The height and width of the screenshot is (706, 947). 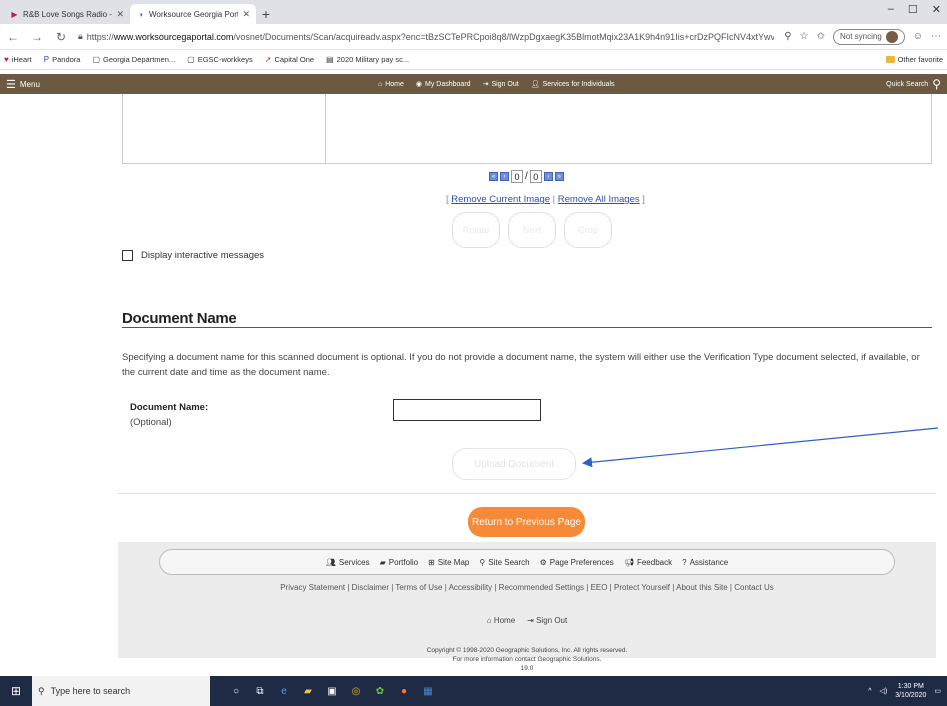 I want to click on forward-arrow-icon: →, so click(x=37, y=37).